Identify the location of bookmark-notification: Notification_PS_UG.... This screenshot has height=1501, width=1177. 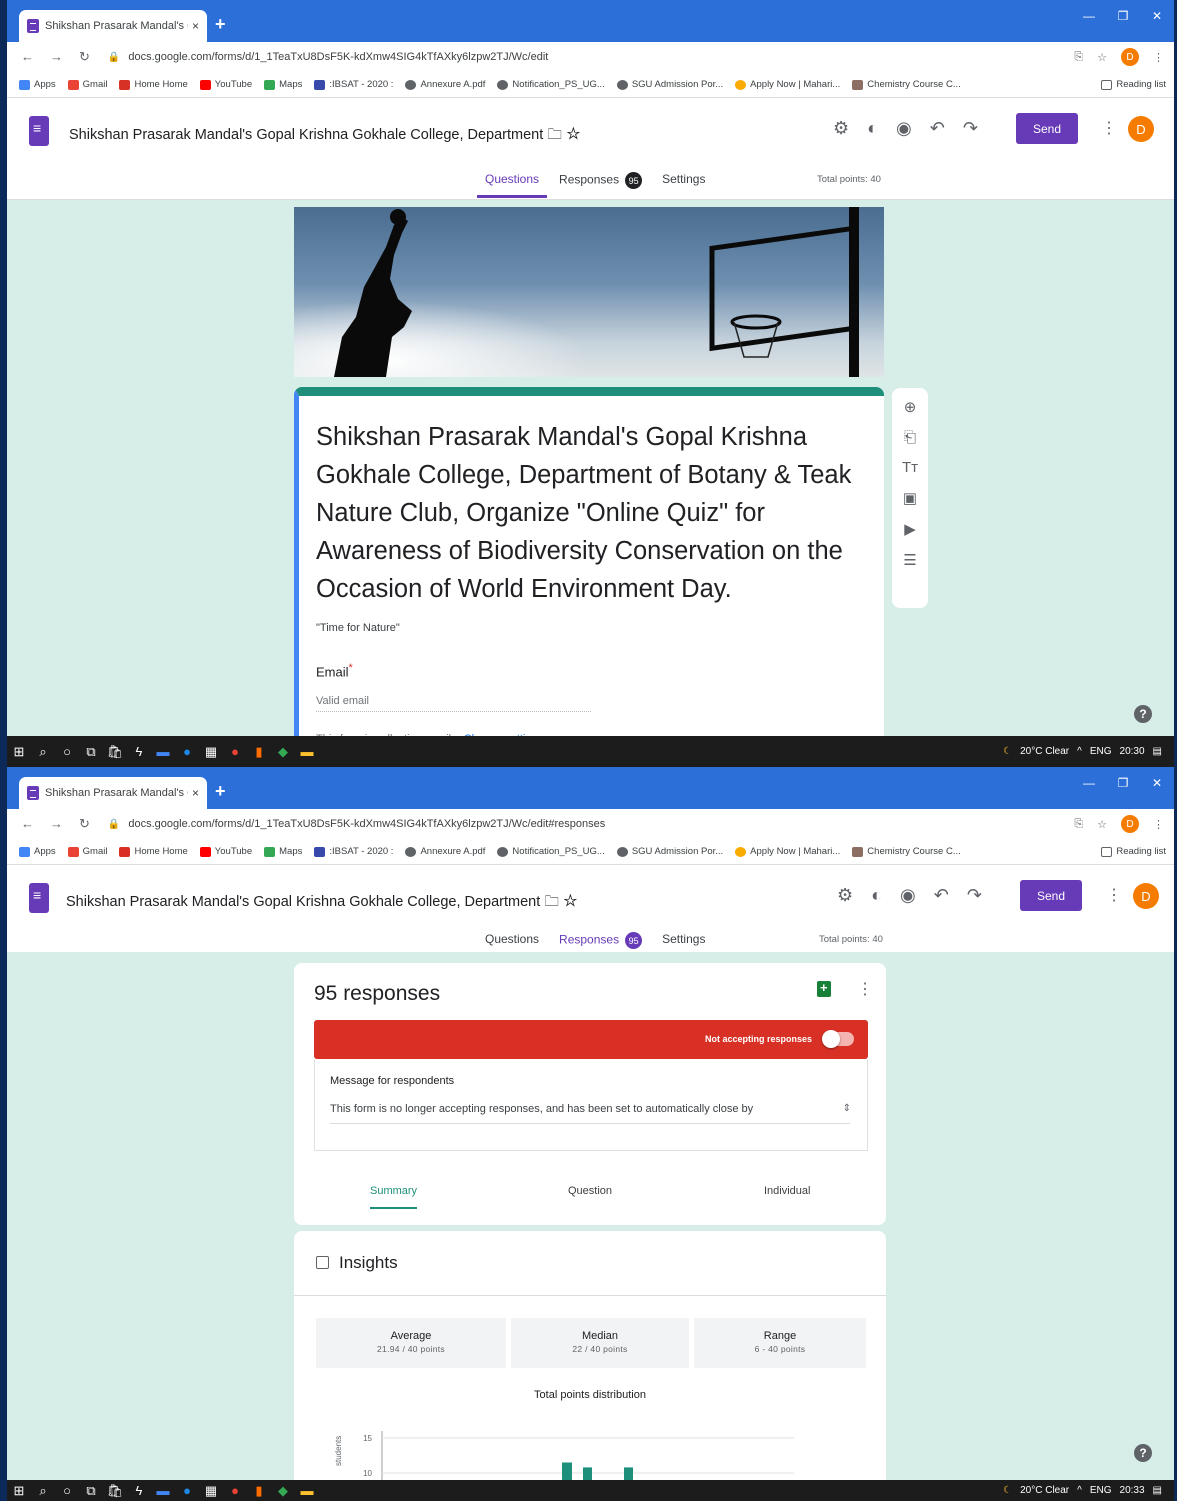
(551, 851).